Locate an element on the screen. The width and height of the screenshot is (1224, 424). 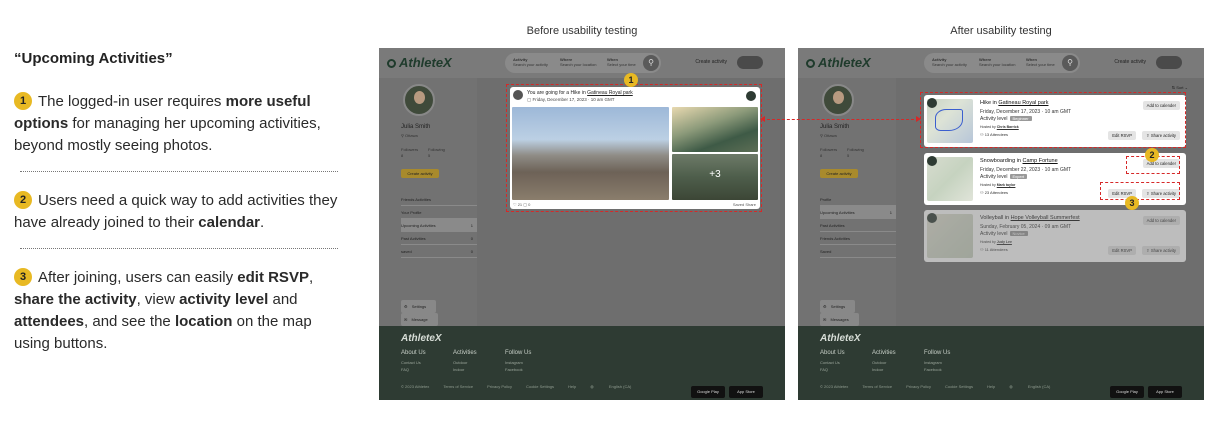
activity-host: Hosted by Judy Lee is located at coordinates (996, 242).